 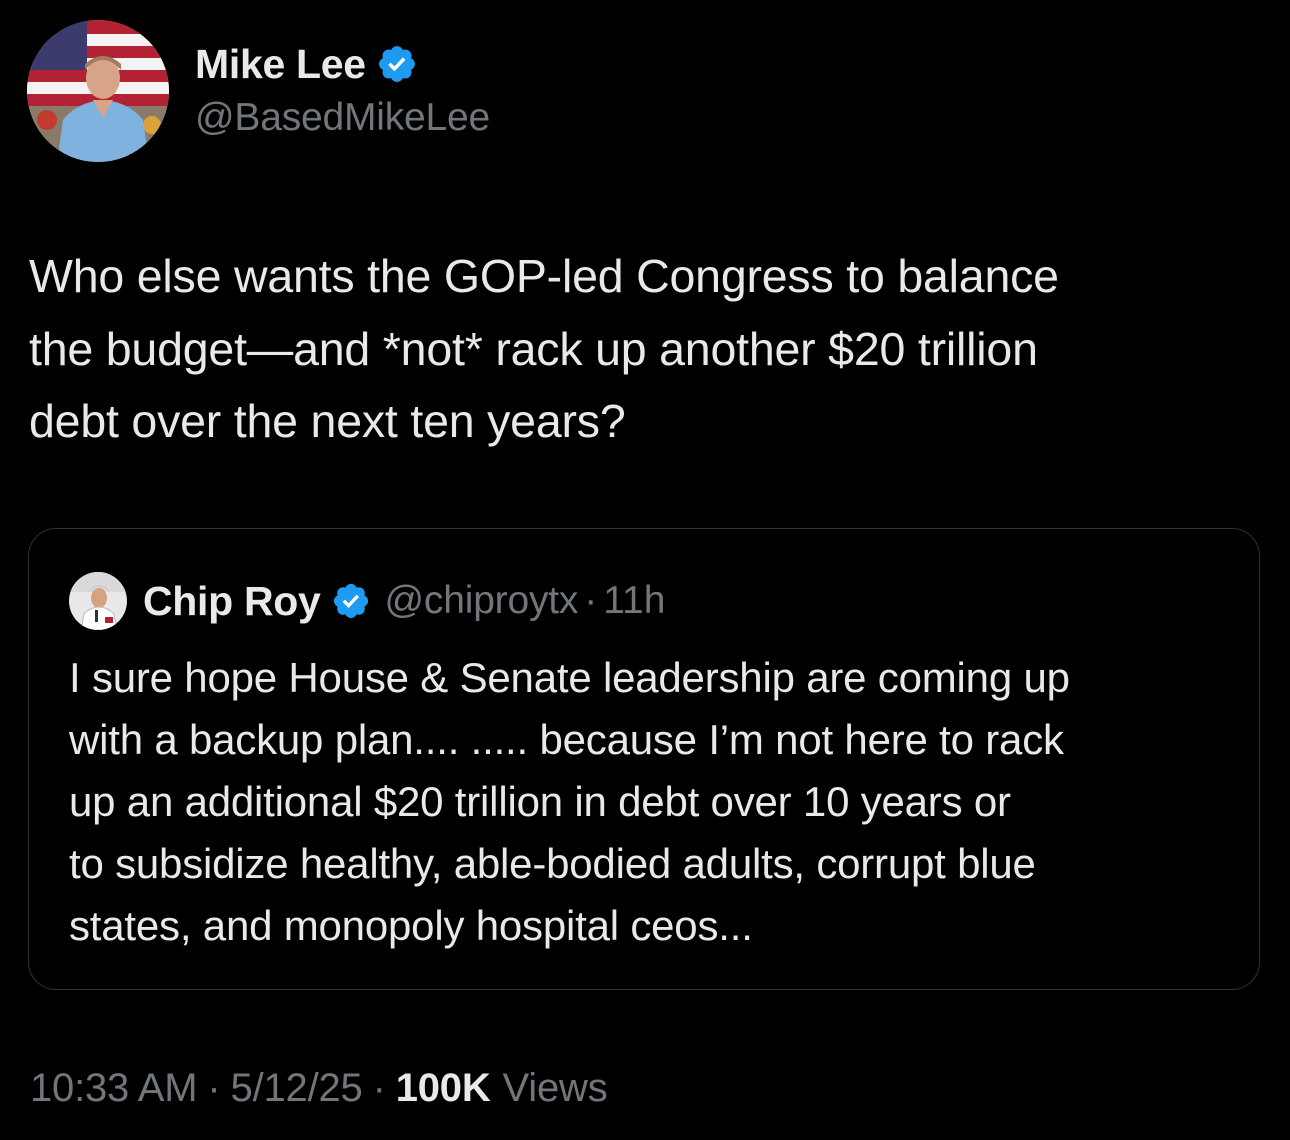 I want to click on author-avatar, so click(x=98, y=91).